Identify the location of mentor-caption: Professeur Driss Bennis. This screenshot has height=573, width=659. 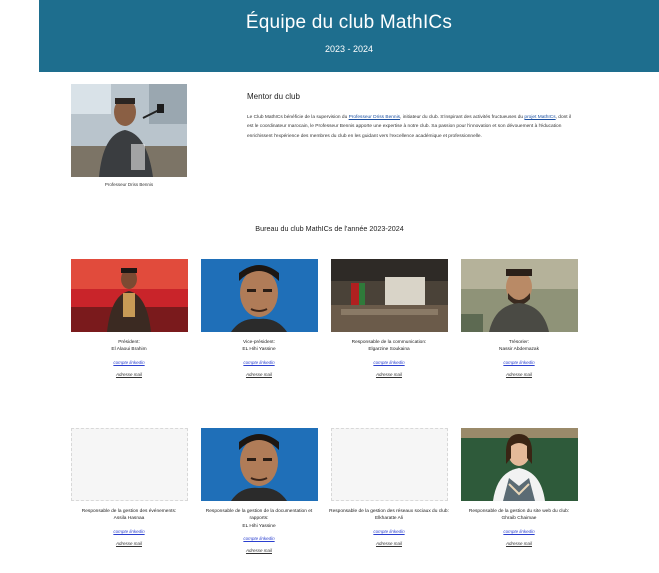
(129, 184).